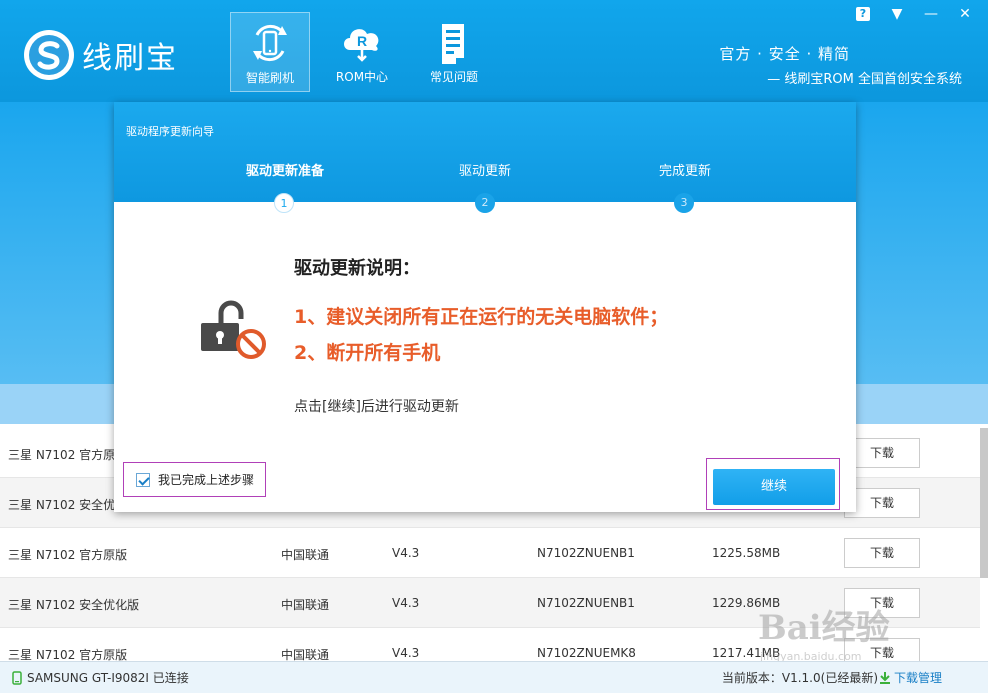  I want to click on slogan-sub: — 线刷宝ROM 全国首创安全系统, so click(864, 79).